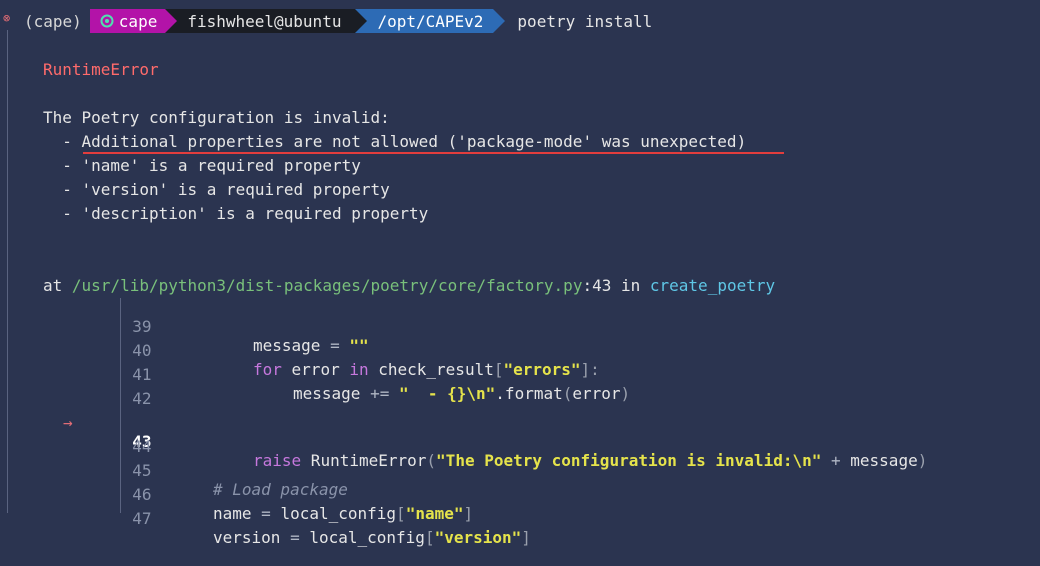 This screenshot has height=566, width=1040. What do you see at coordinates (101, 69) in the screenshot?
I see `error-title: RuntimeError` at bounding box center [101, 69].